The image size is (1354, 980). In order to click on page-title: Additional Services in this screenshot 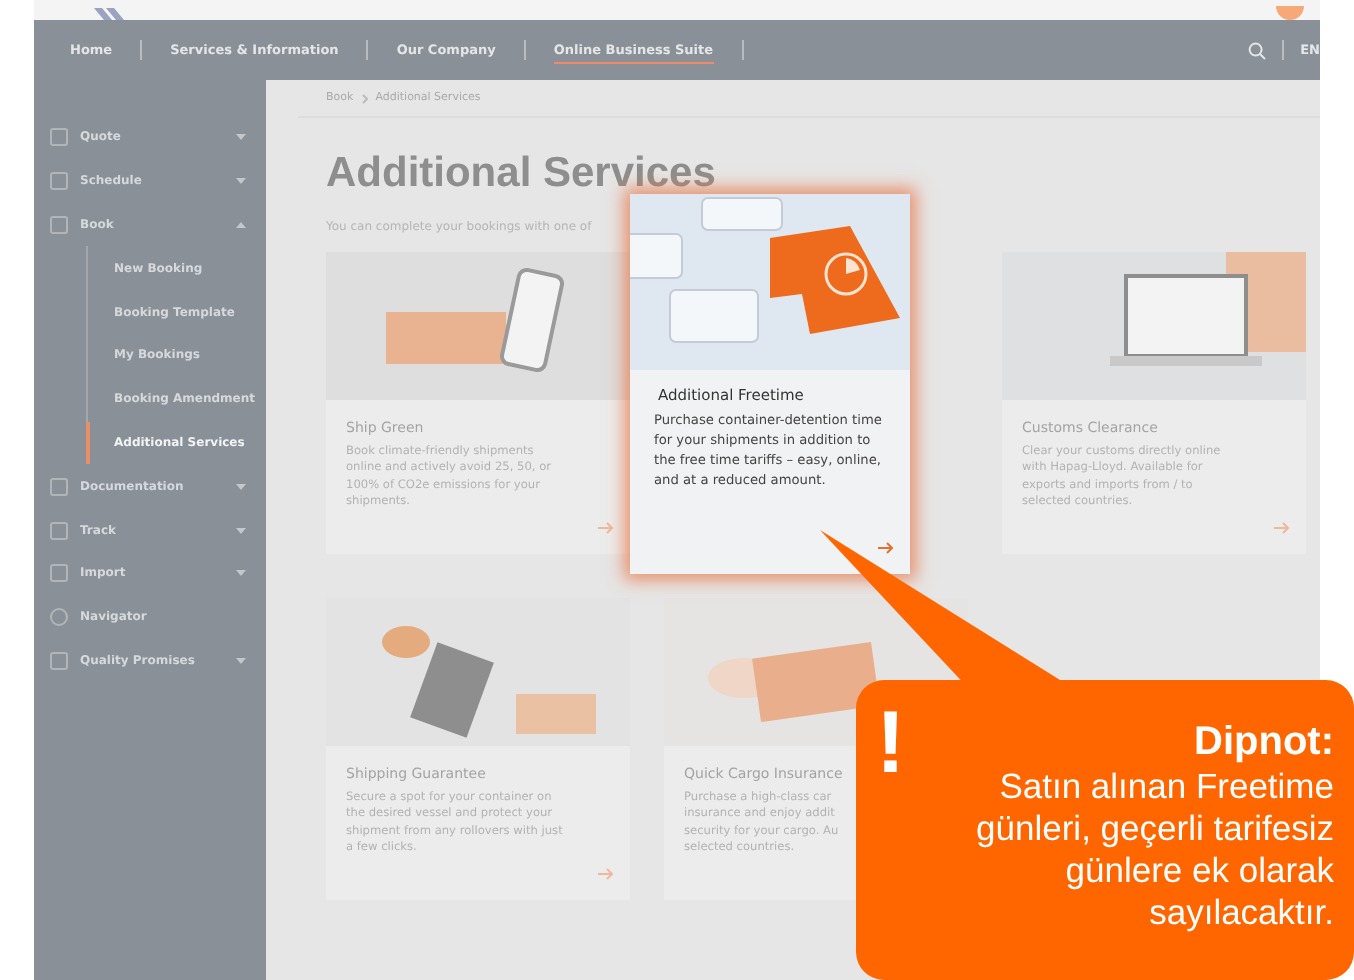, I will do `click(522, 174)`.